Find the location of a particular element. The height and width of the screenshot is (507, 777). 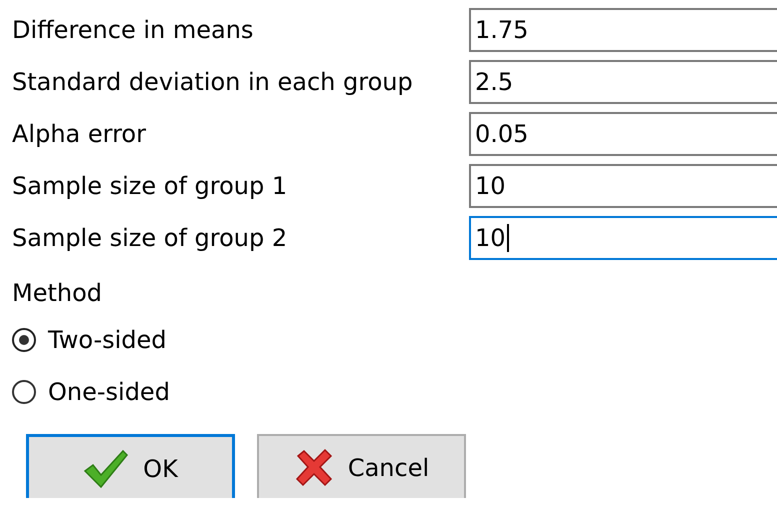

field-label: Sample size of group 2 is located at coordinates (150, 238).